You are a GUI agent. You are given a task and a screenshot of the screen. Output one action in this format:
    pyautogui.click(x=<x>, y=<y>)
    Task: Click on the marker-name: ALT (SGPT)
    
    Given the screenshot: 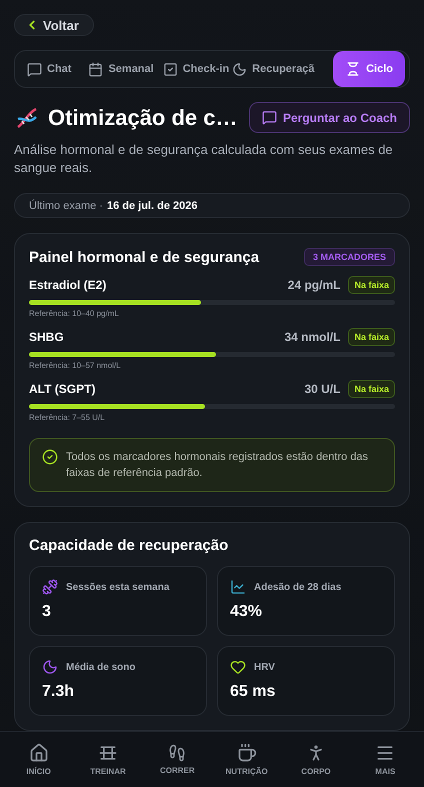 What is the action you would take?
    pyautogui.click(x=62, y=389)
    